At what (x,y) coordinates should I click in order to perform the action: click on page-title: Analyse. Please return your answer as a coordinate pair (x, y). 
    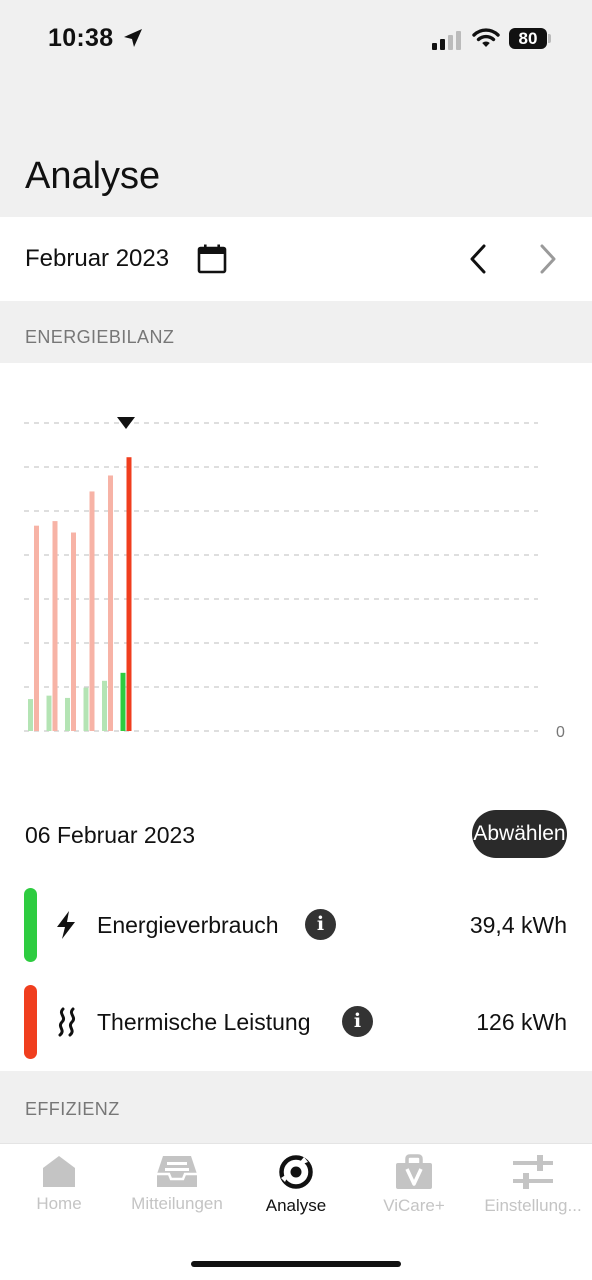
    Looking at the image, I should click on (93, 176).